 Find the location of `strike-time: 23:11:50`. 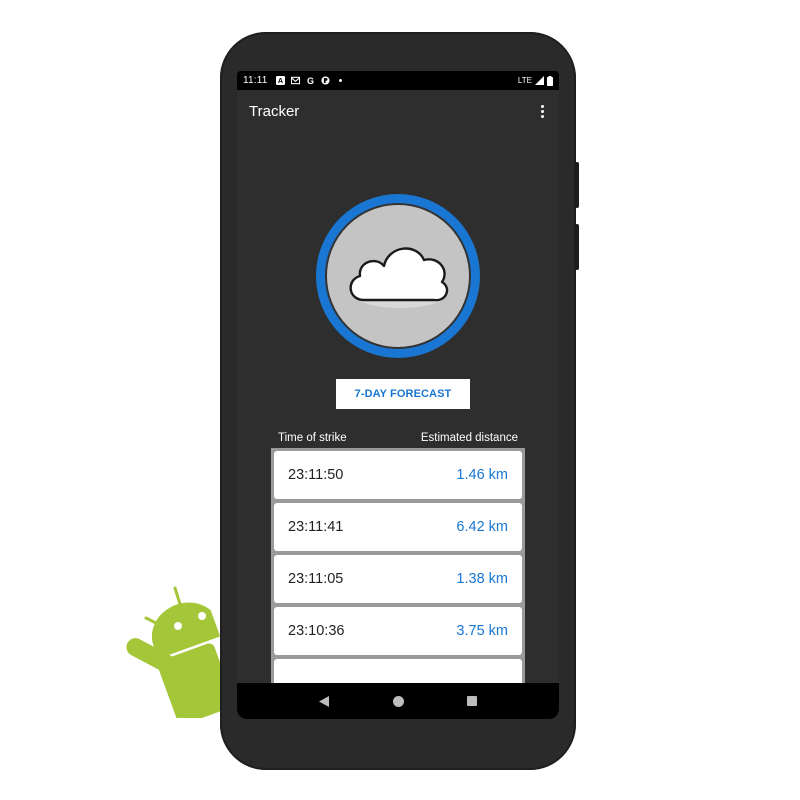

strike-time: 23:11:50 is located at coordinates (316, 475).